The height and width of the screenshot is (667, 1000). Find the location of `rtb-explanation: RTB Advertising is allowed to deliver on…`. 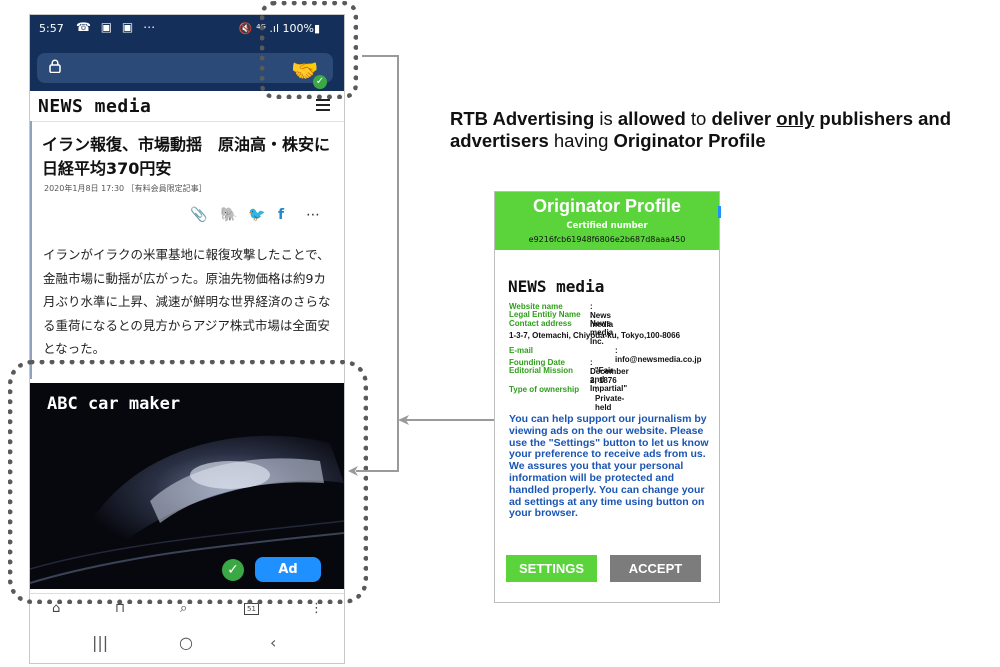

rtb-explanation: RTB Advertising is allowed to deliver on… is located at coordinates (722, 130).